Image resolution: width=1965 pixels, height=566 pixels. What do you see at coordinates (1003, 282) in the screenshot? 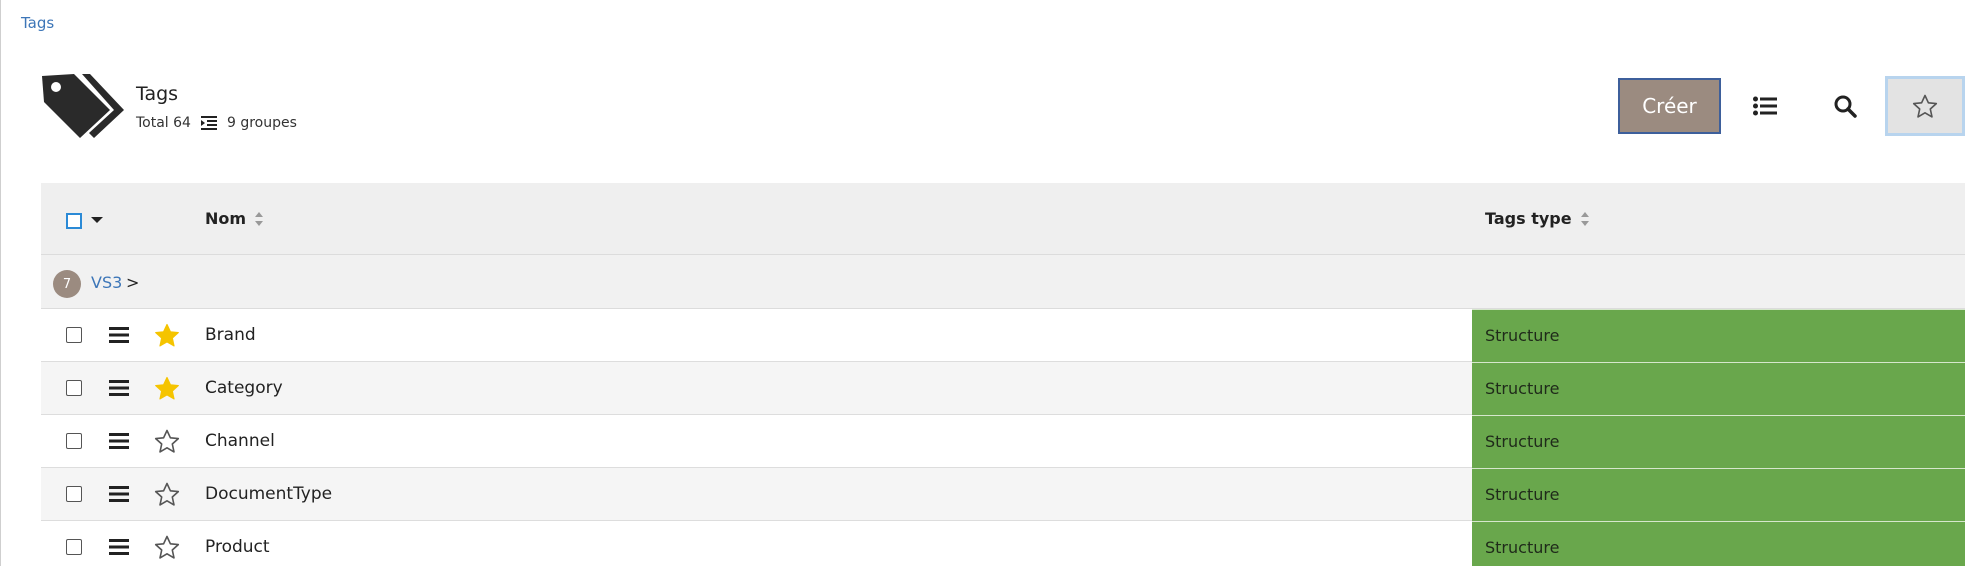
I see `group-row: 7 VS3 >` at bounding box center [1003, 282].